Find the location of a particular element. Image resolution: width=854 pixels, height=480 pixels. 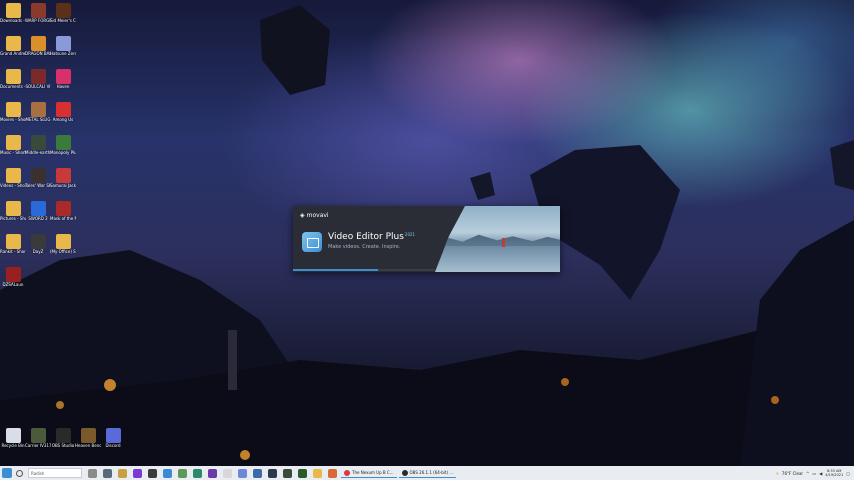

desktop-icon: Documents - Shortcut is located at coordinates (13, 86).